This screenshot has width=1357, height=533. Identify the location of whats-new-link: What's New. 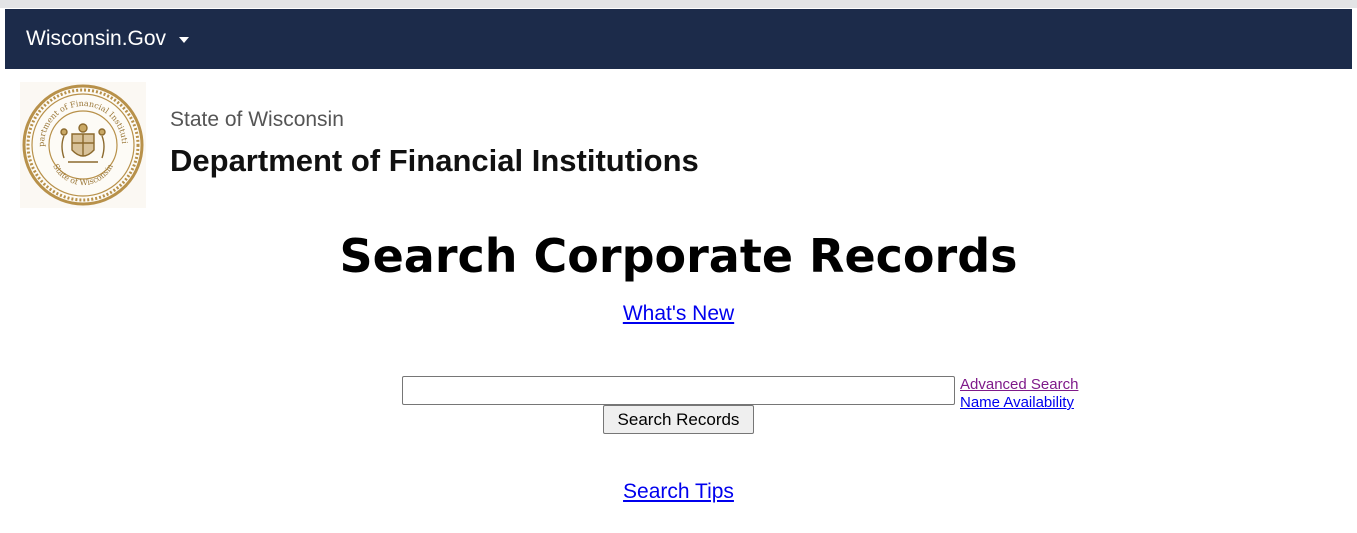
(678, 313).